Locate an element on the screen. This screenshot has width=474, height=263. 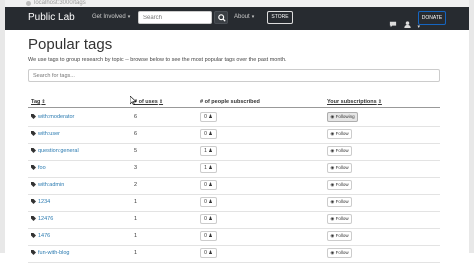
tag-link: 12476 is located at coordinates (42, 219).